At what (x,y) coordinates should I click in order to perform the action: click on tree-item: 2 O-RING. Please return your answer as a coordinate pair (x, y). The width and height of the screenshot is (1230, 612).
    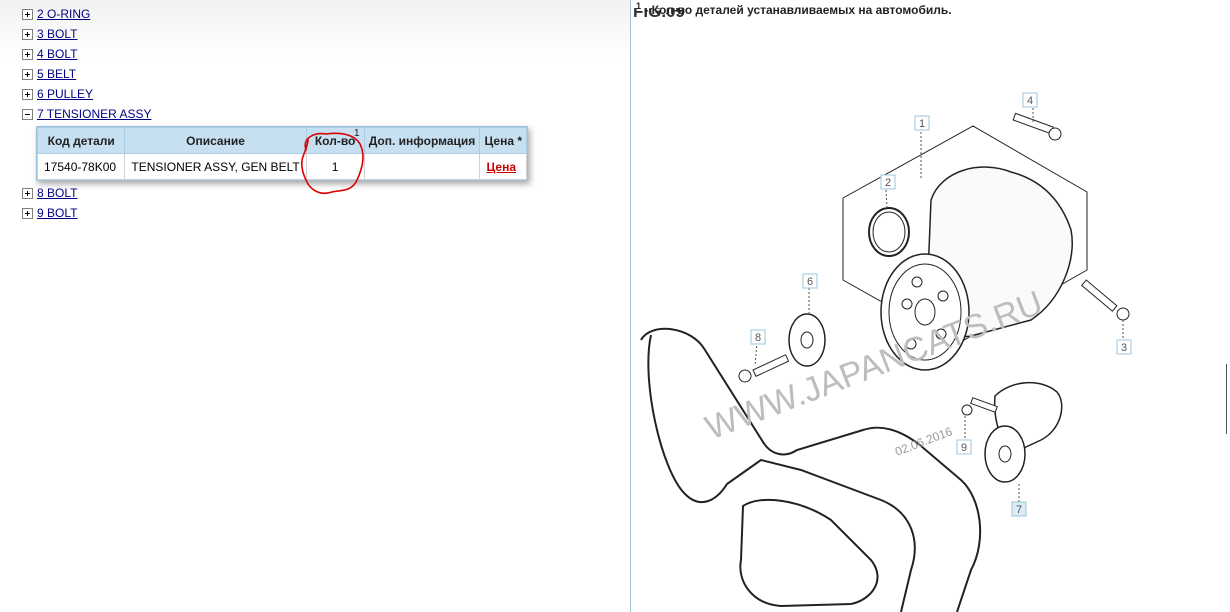
    Looking at the image, I should click on (275, 14).